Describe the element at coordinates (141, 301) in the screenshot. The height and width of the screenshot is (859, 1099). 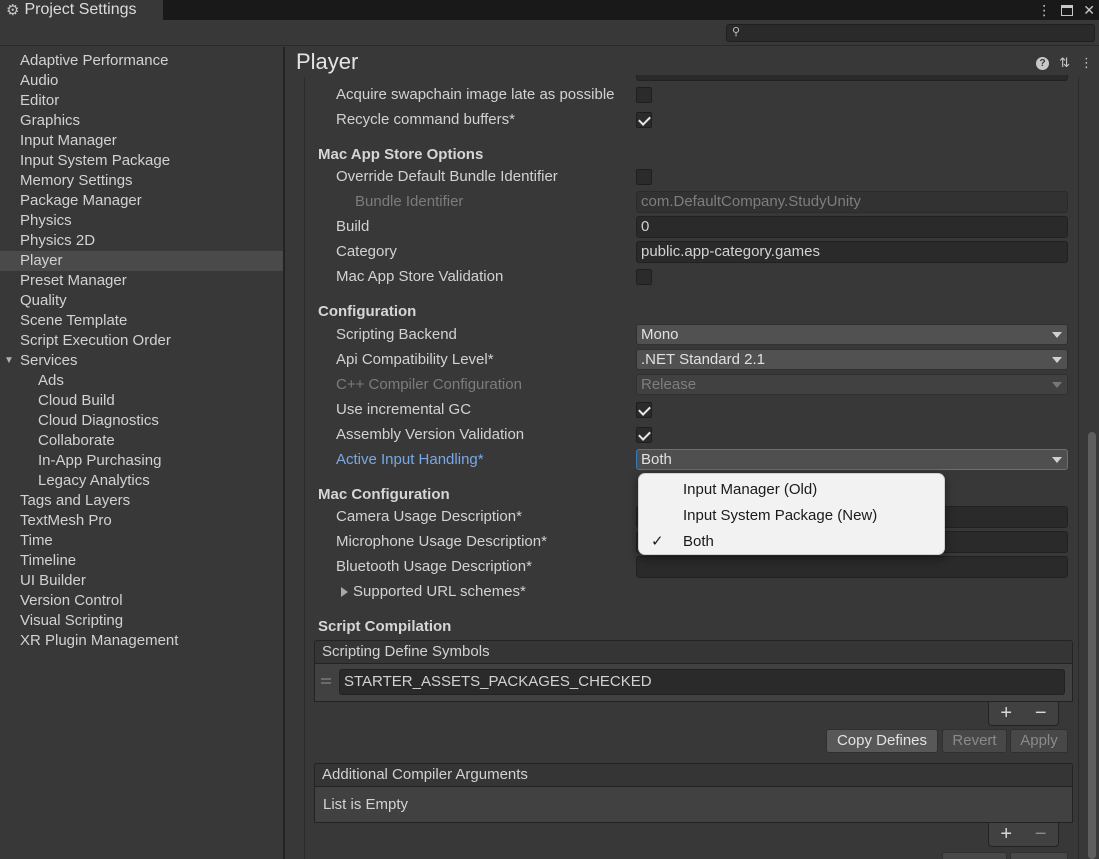
I see `sidebar-item-quality: Quality` at that location.